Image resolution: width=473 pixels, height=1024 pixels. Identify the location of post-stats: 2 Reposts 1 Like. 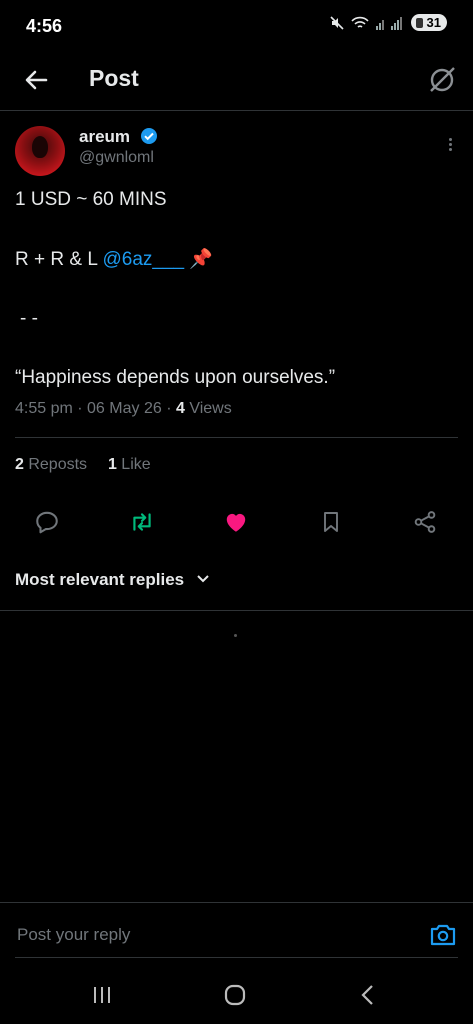
(83, 465).